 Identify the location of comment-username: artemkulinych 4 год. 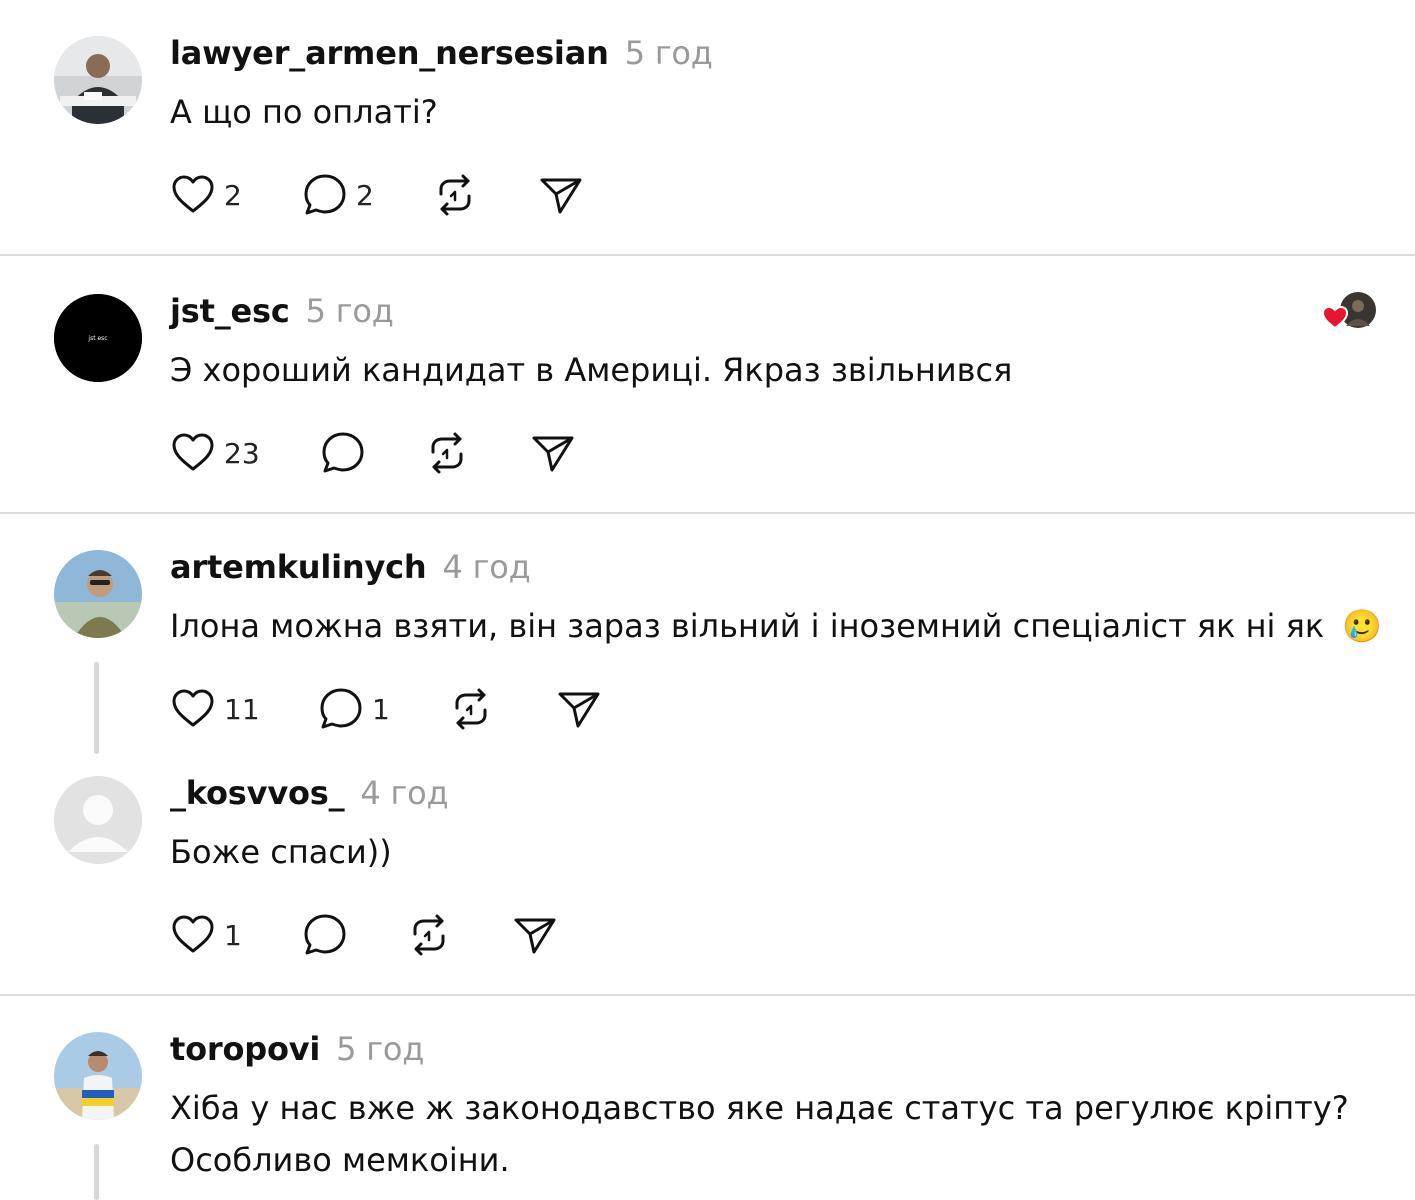
(350, 567).